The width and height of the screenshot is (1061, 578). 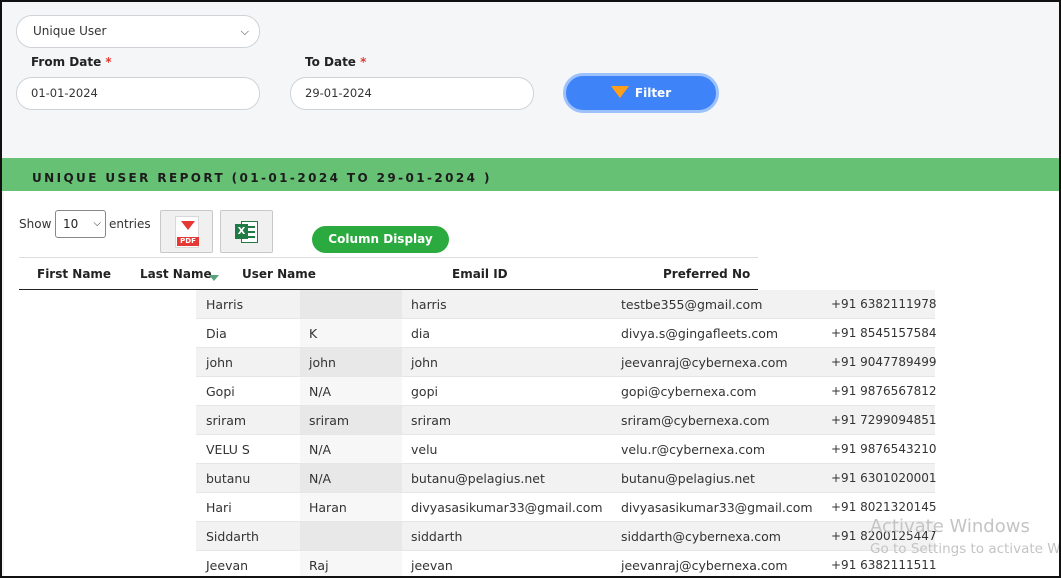 I want to click on email-cell: velu.r@cybernexa.com, so click(x=693, y=449).